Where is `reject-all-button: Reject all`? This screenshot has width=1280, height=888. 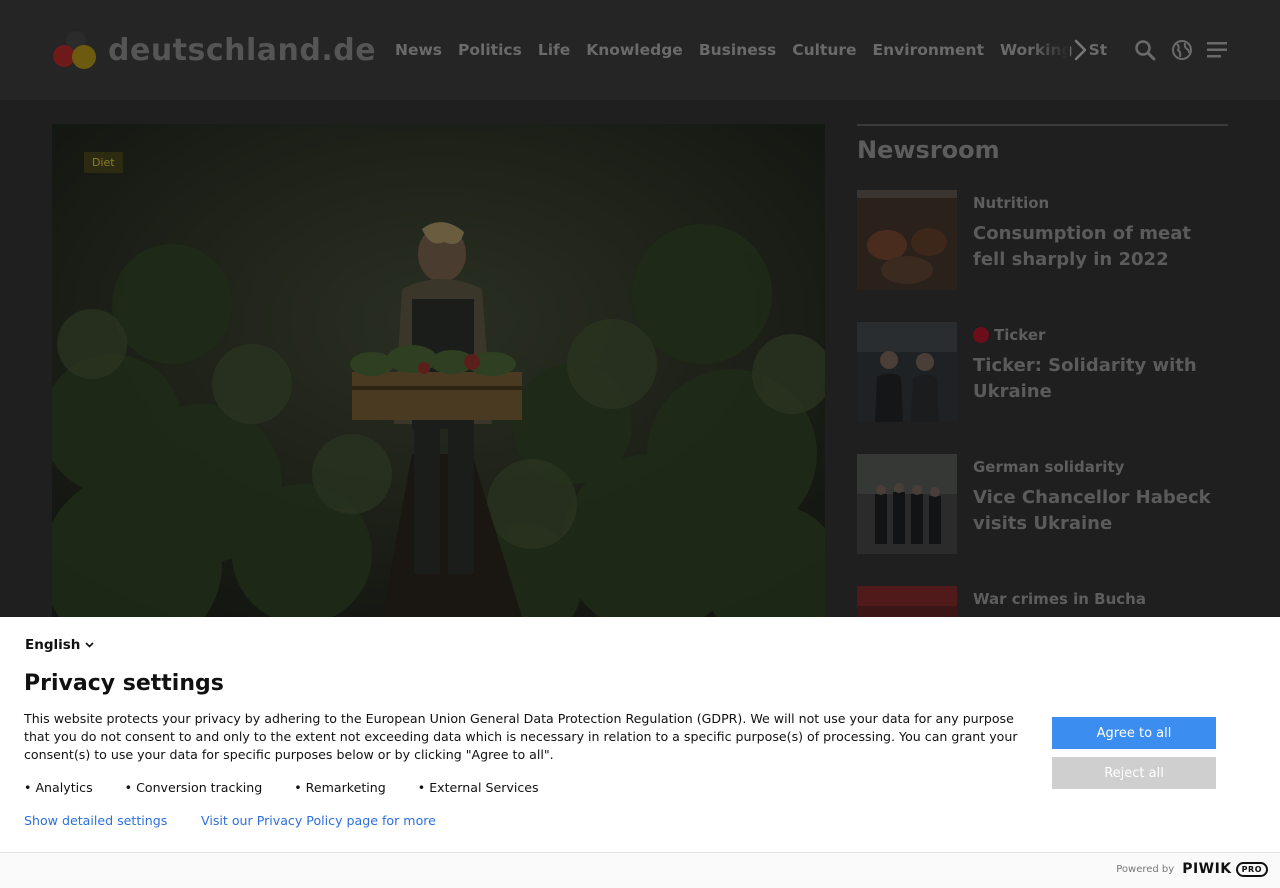 reject-all-button: Reject all is located at coordinates (1134, 773).